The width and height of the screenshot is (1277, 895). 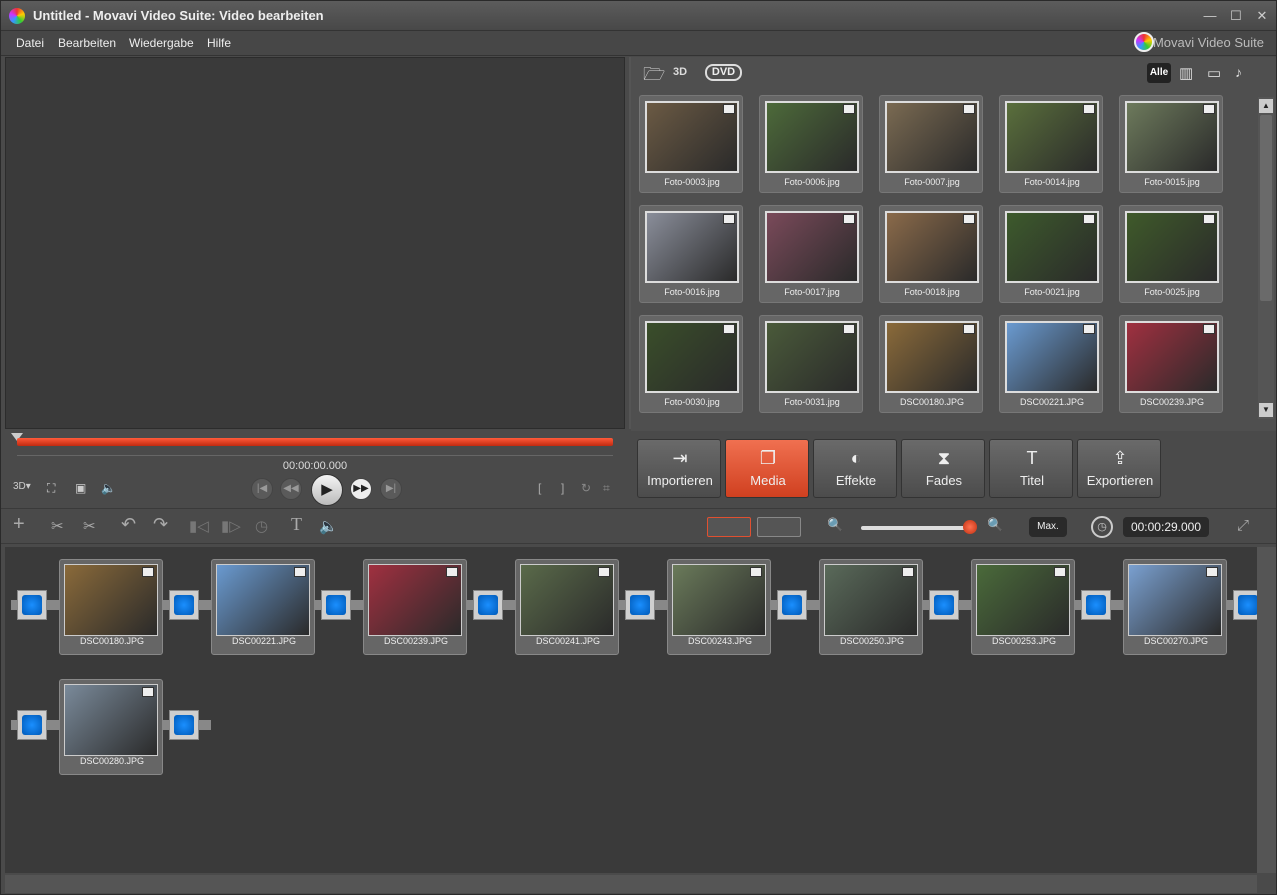 I want to click on media-thumbnail: Foto-0014.jpg, so click(x=1051, y=144).